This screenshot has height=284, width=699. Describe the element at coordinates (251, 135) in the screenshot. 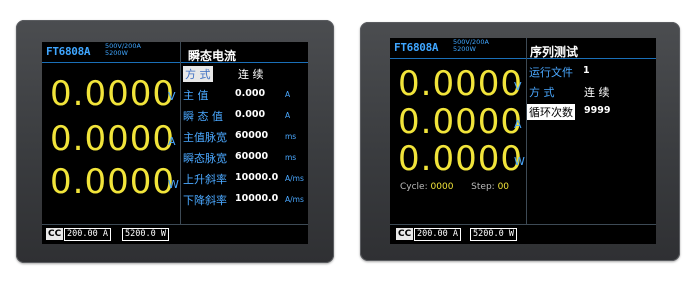

I see `param-main-width-value: 60000` at that location.